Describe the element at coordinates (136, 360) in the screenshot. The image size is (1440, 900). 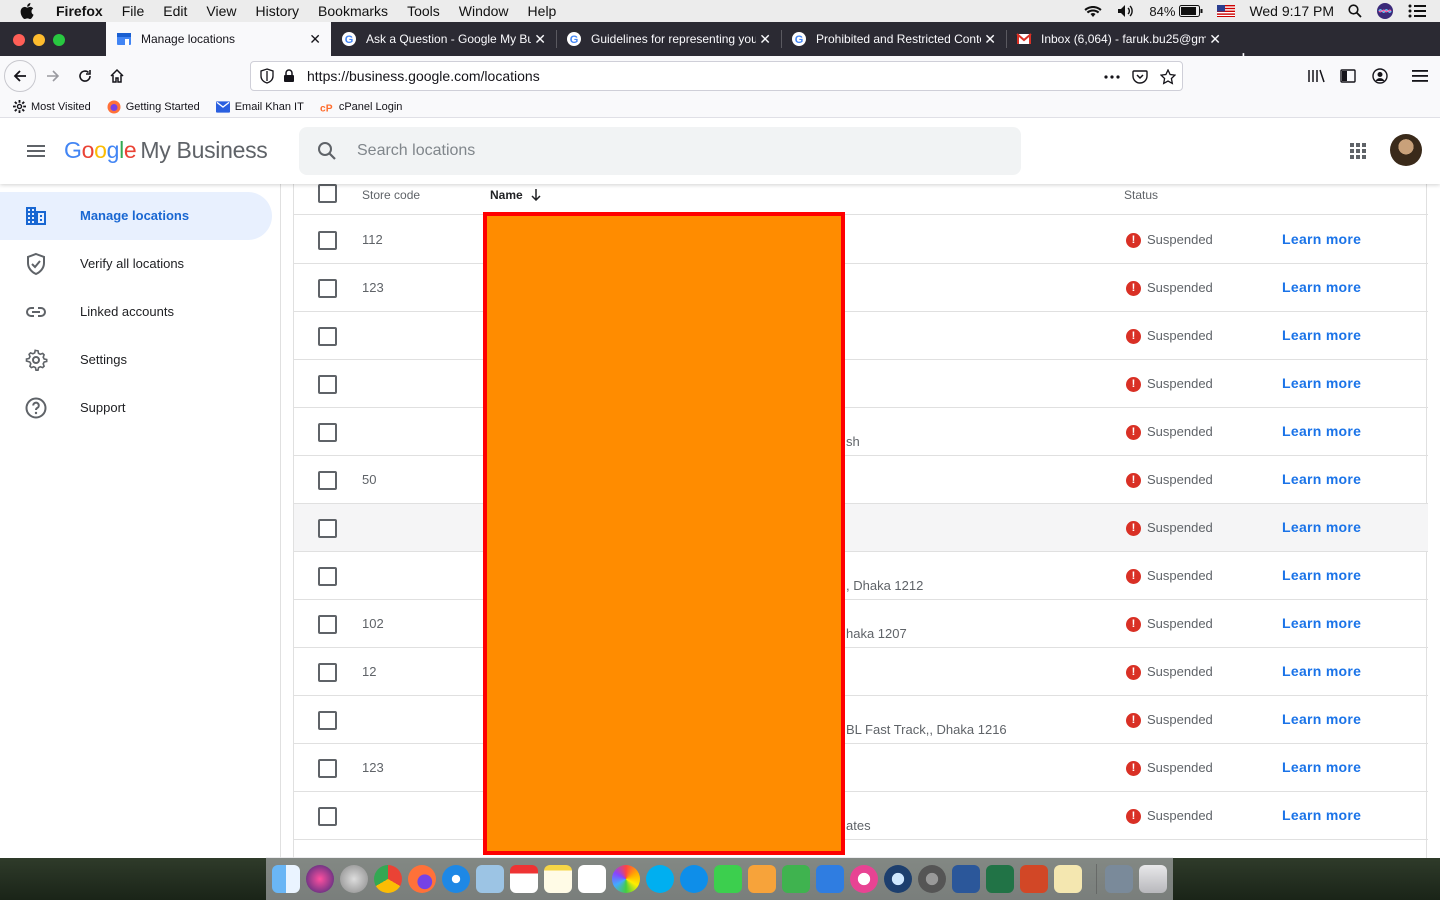
I see `sidebar-item-settings: Settings` at that location.